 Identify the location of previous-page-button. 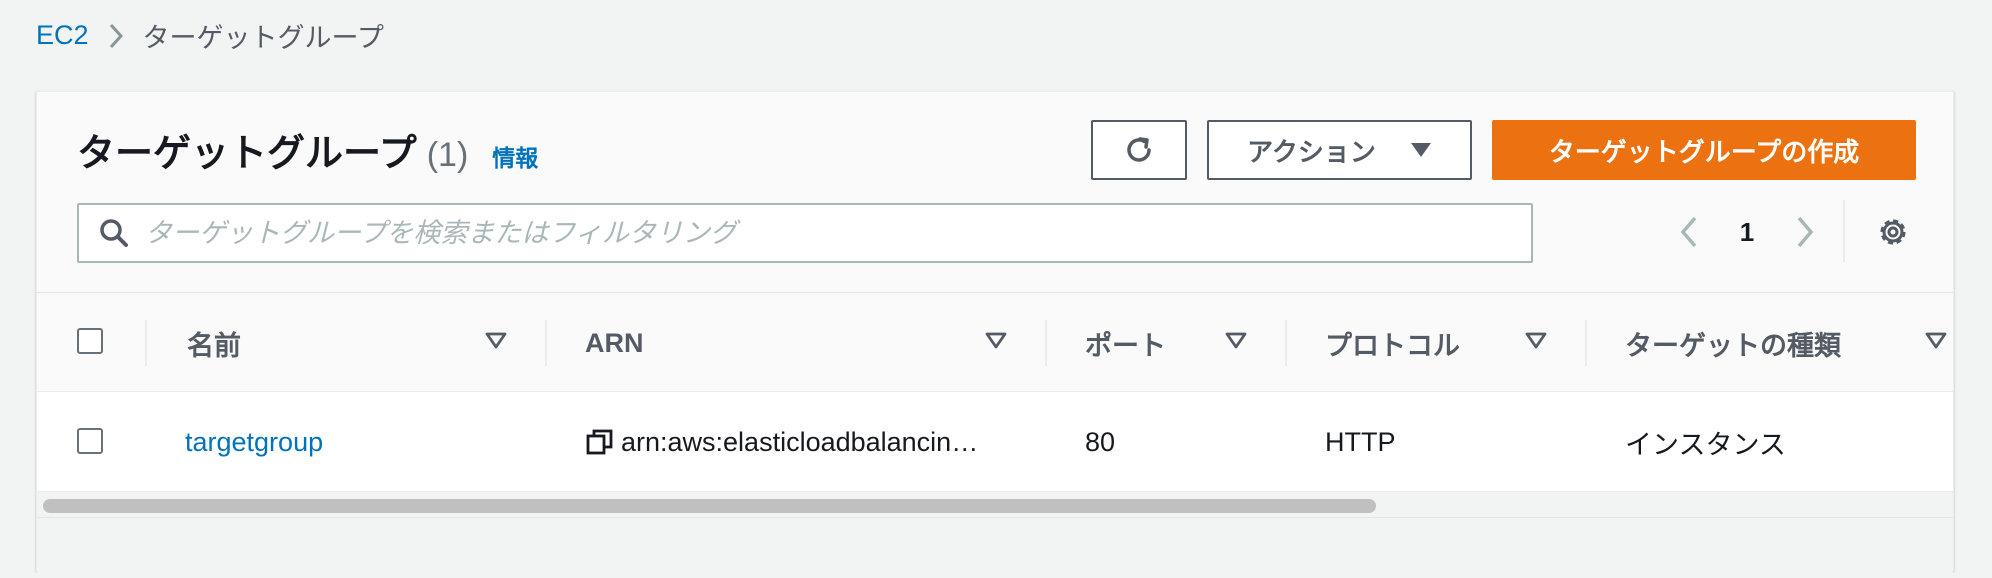
(1689, 232).